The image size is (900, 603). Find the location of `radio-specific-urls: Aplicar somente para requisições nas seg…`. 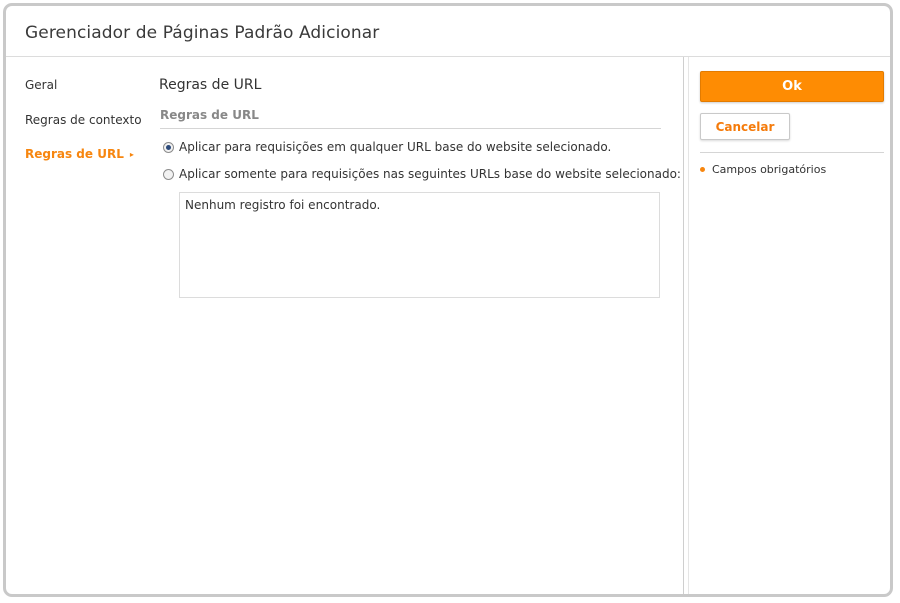

radio-specific-urls: Aplicar somente para requisições nas seg… is located at coordinates (422, 174).